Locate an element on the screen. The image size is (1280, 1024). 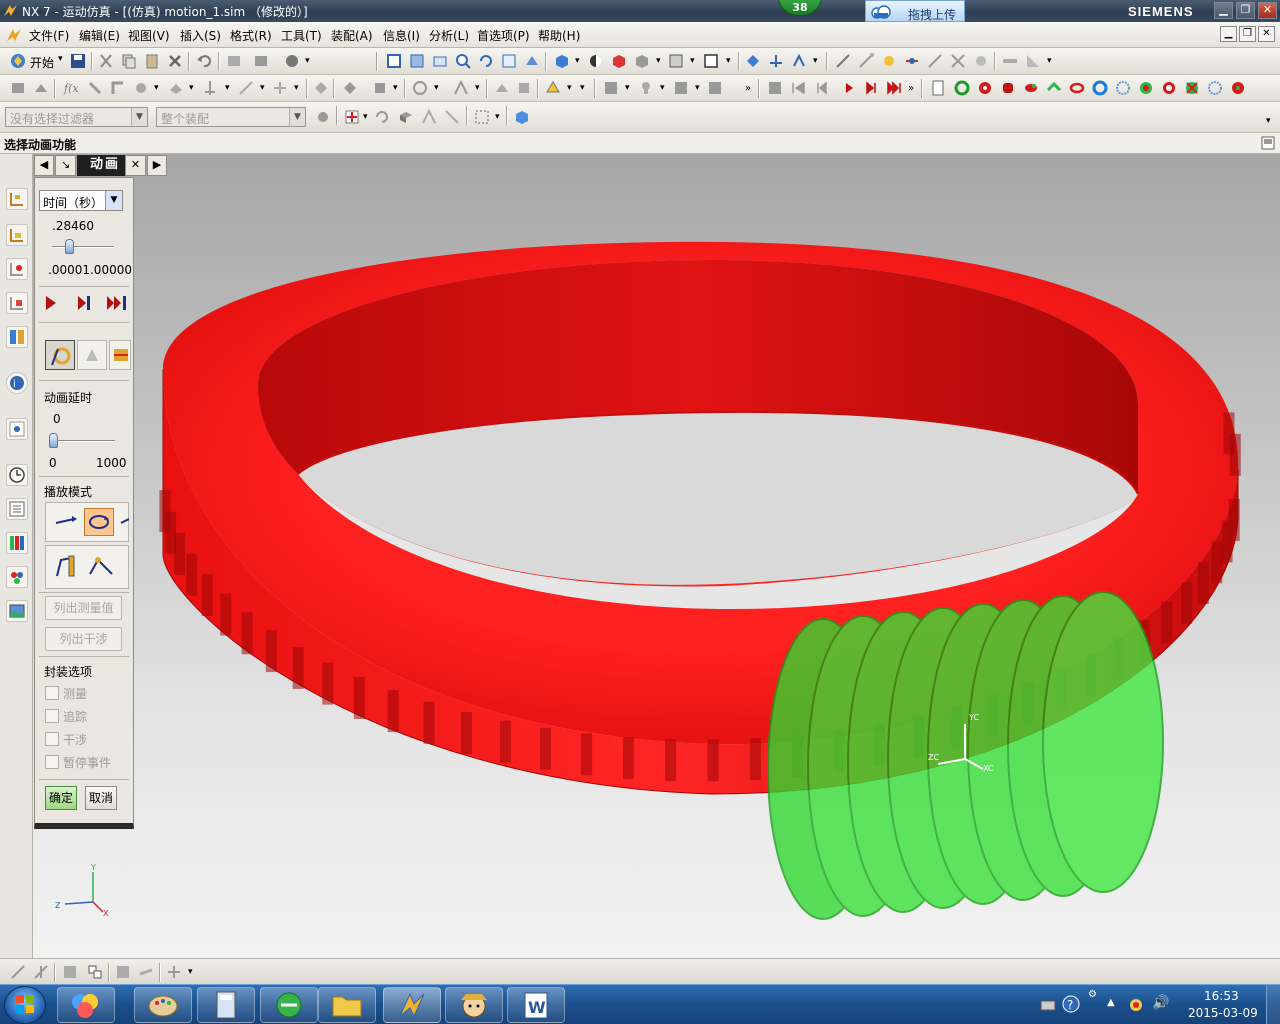
rect-select-dropdown-icon: ▾ is located at coordinates (497, 117).